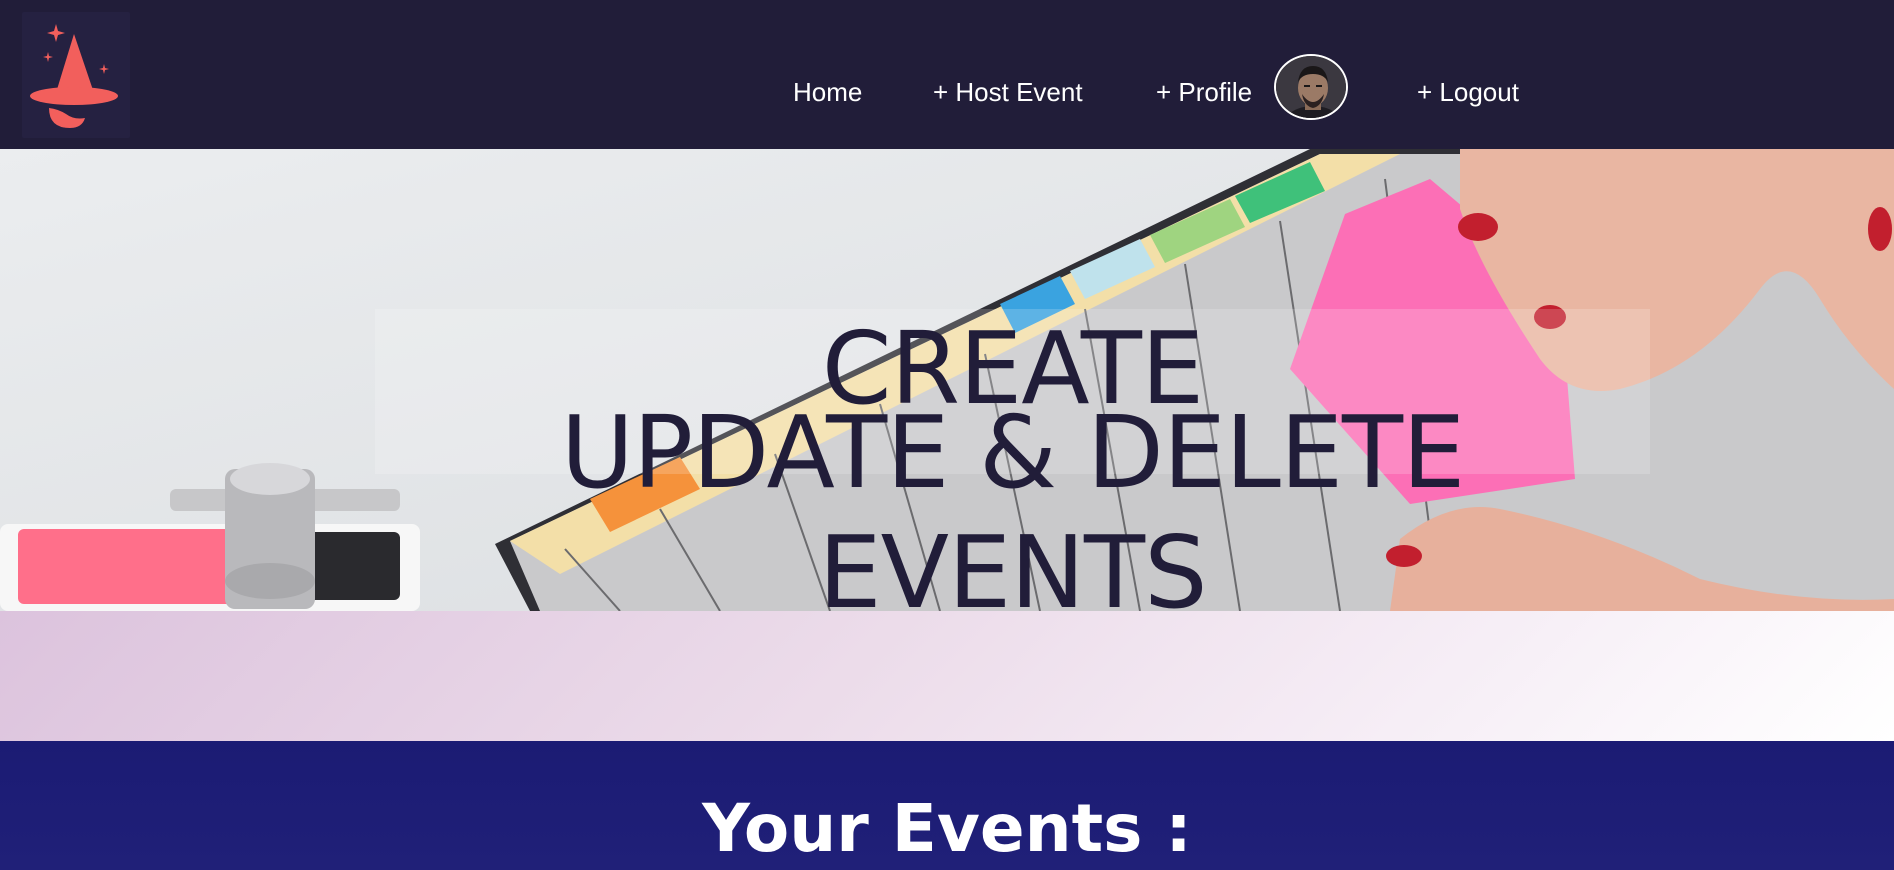 This screenshot has width=1894, height=870. I want to click on avatar, so click(1311, 87).